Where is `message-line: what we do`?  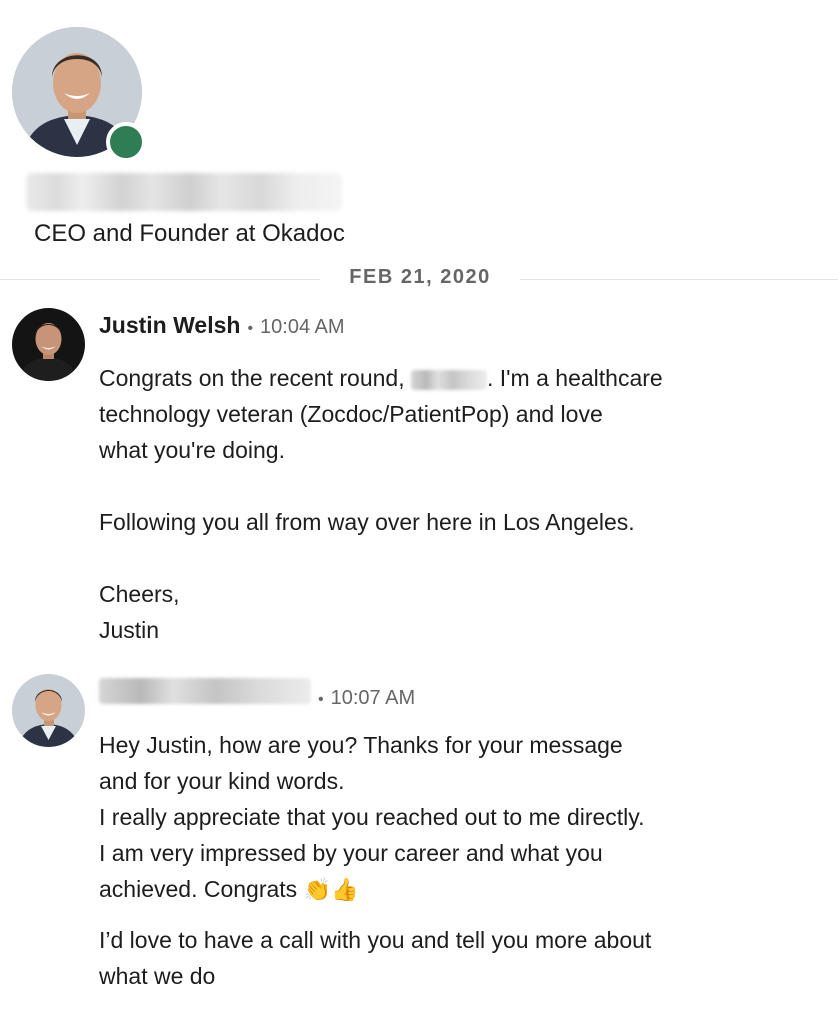
message-line: what we do is located at coordinates (157, 976).